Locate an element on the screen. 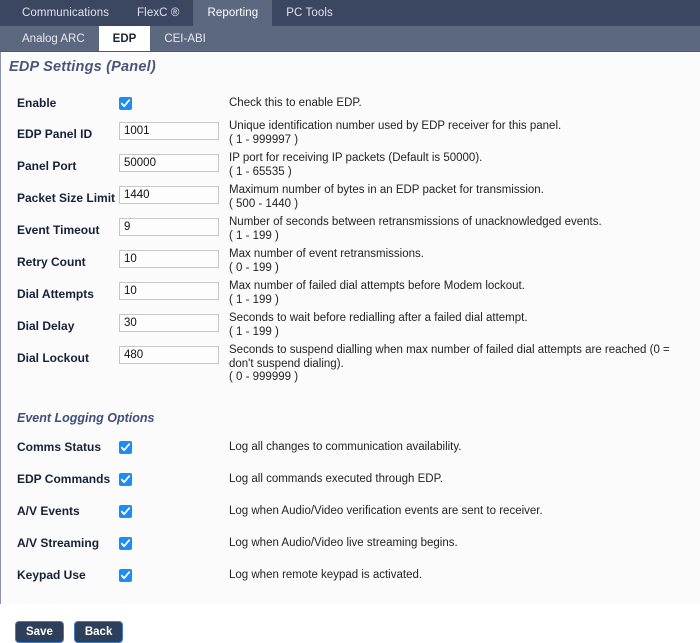 The image size is (700, 643). row-enable: Enable Check this to enable EDP. is located at coordinates (350, 103).